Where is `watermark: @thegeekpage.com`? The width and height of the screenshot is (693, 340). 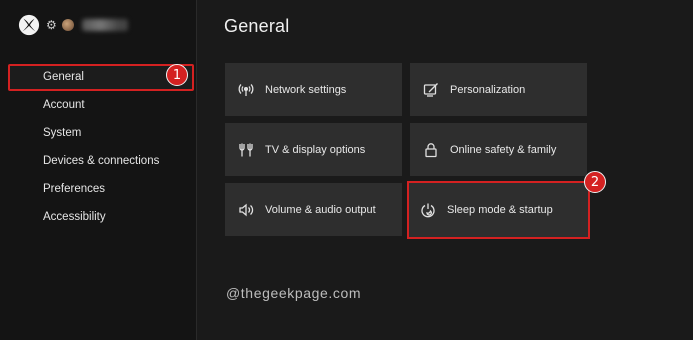
watermark: @thegeekpage.com is located at coordinates (294, 293).